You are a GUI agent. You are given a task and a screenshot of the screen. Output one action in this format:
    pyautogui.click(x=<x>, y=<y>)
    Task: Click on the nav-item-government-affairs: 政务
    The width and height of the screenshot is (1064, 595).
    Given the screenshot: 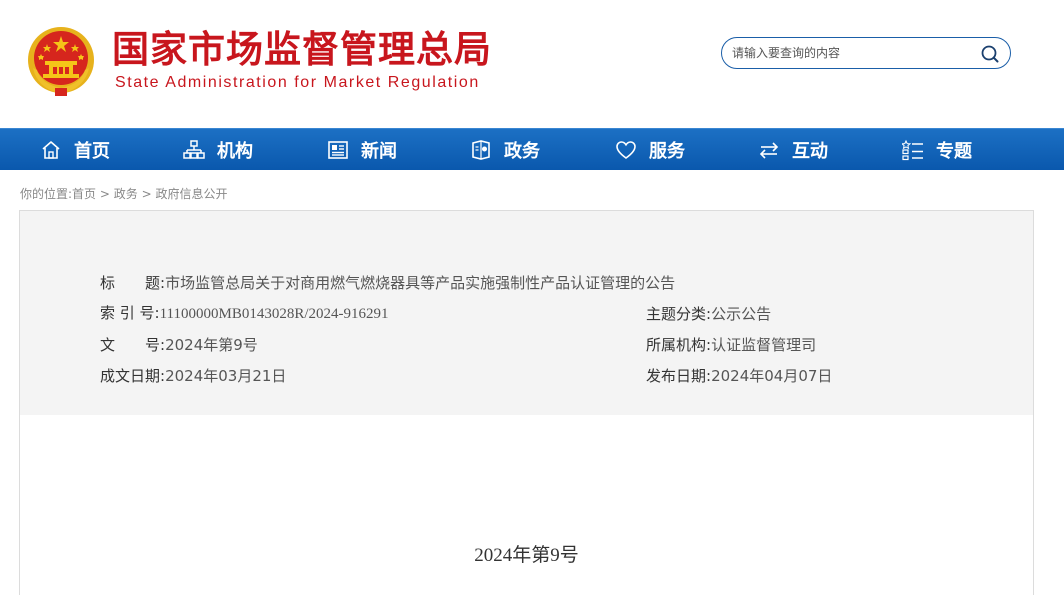 What is the action you would take?
    pyautogui.click(x=505, y=150)
    